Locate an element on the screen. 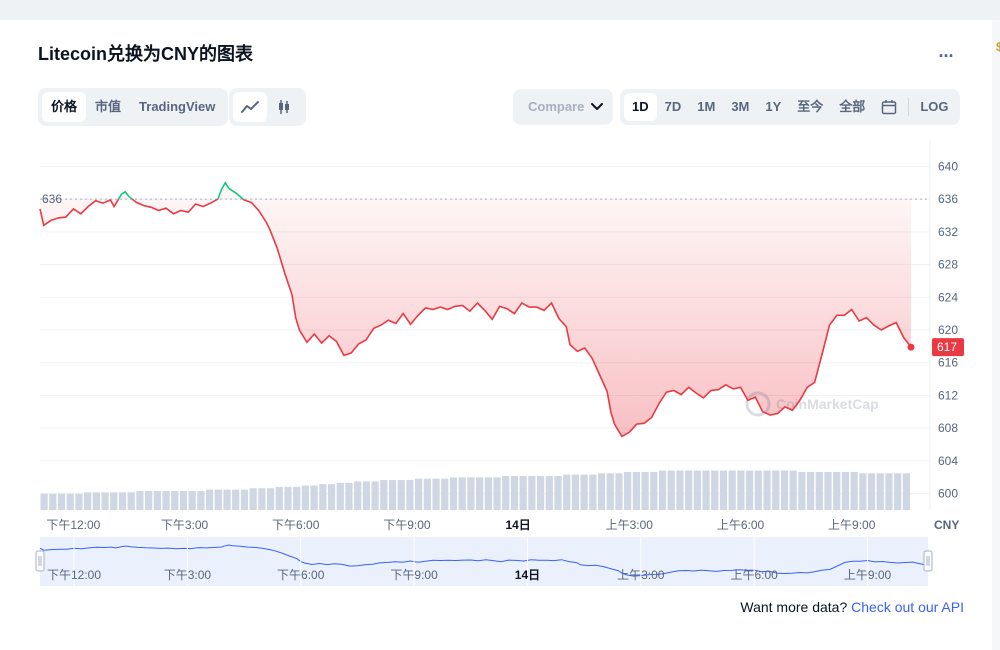  y-axis-ticks: 600 604 608 612 616 620 624 628 632 636 640 is located at coordinates (948, 329).